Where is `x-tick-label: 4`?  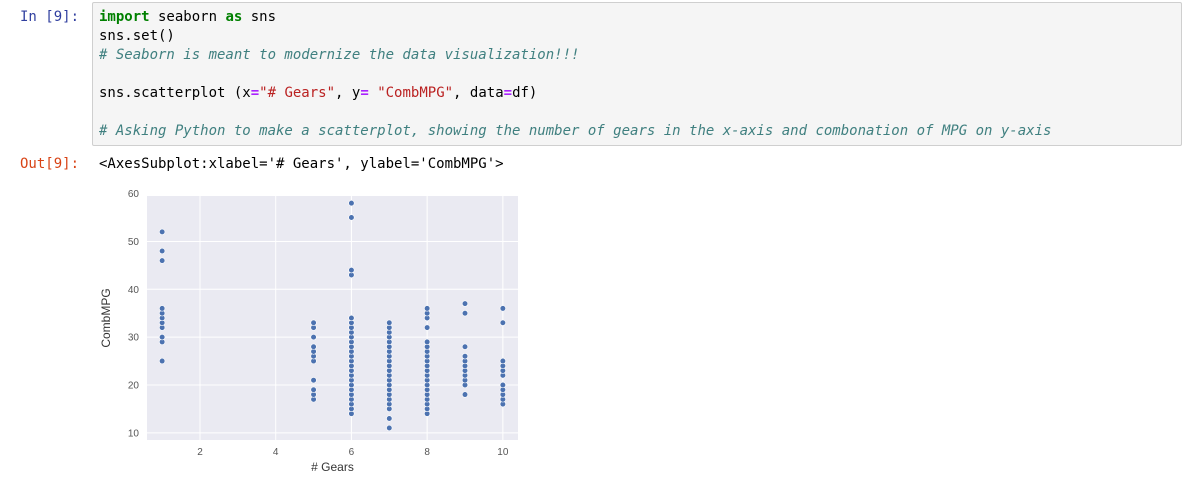 x-tick-label: 4 is located at coordinates (276, 452).